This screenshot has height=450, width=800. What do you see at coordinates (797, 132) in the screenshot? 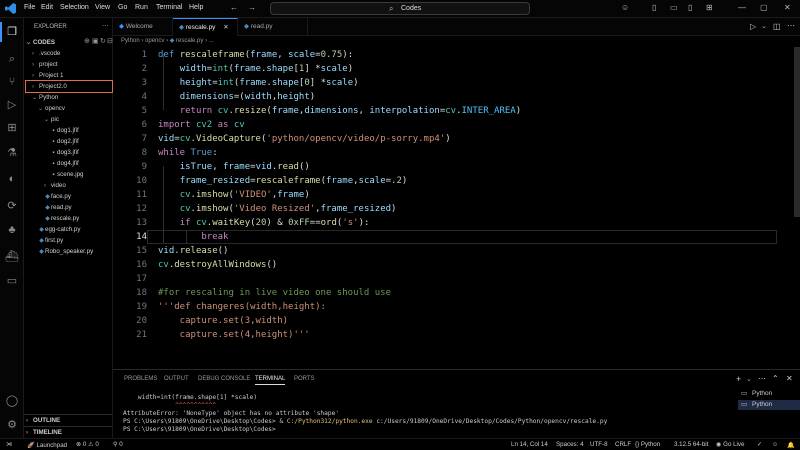
I see `vertical-scrollbar` at bounding box center [797, 132].